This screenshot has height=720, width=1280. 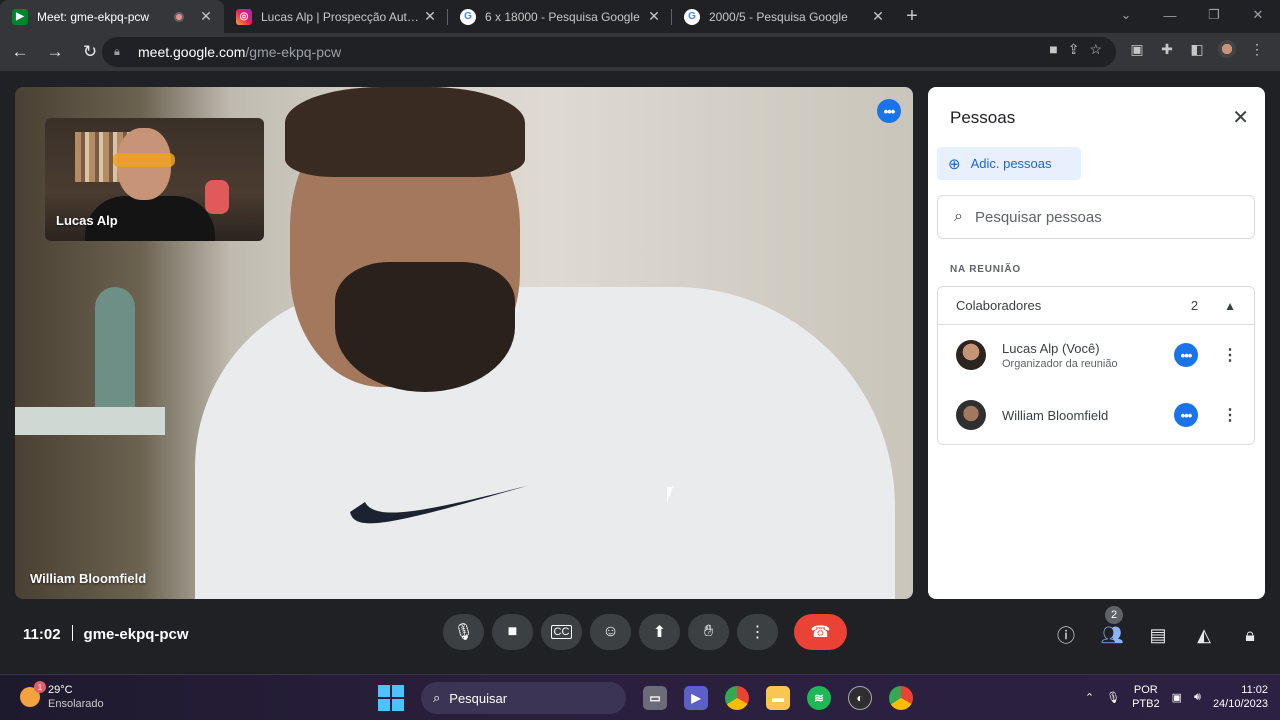 I want to click on language-code: POR, so click(x=1145, y=690).